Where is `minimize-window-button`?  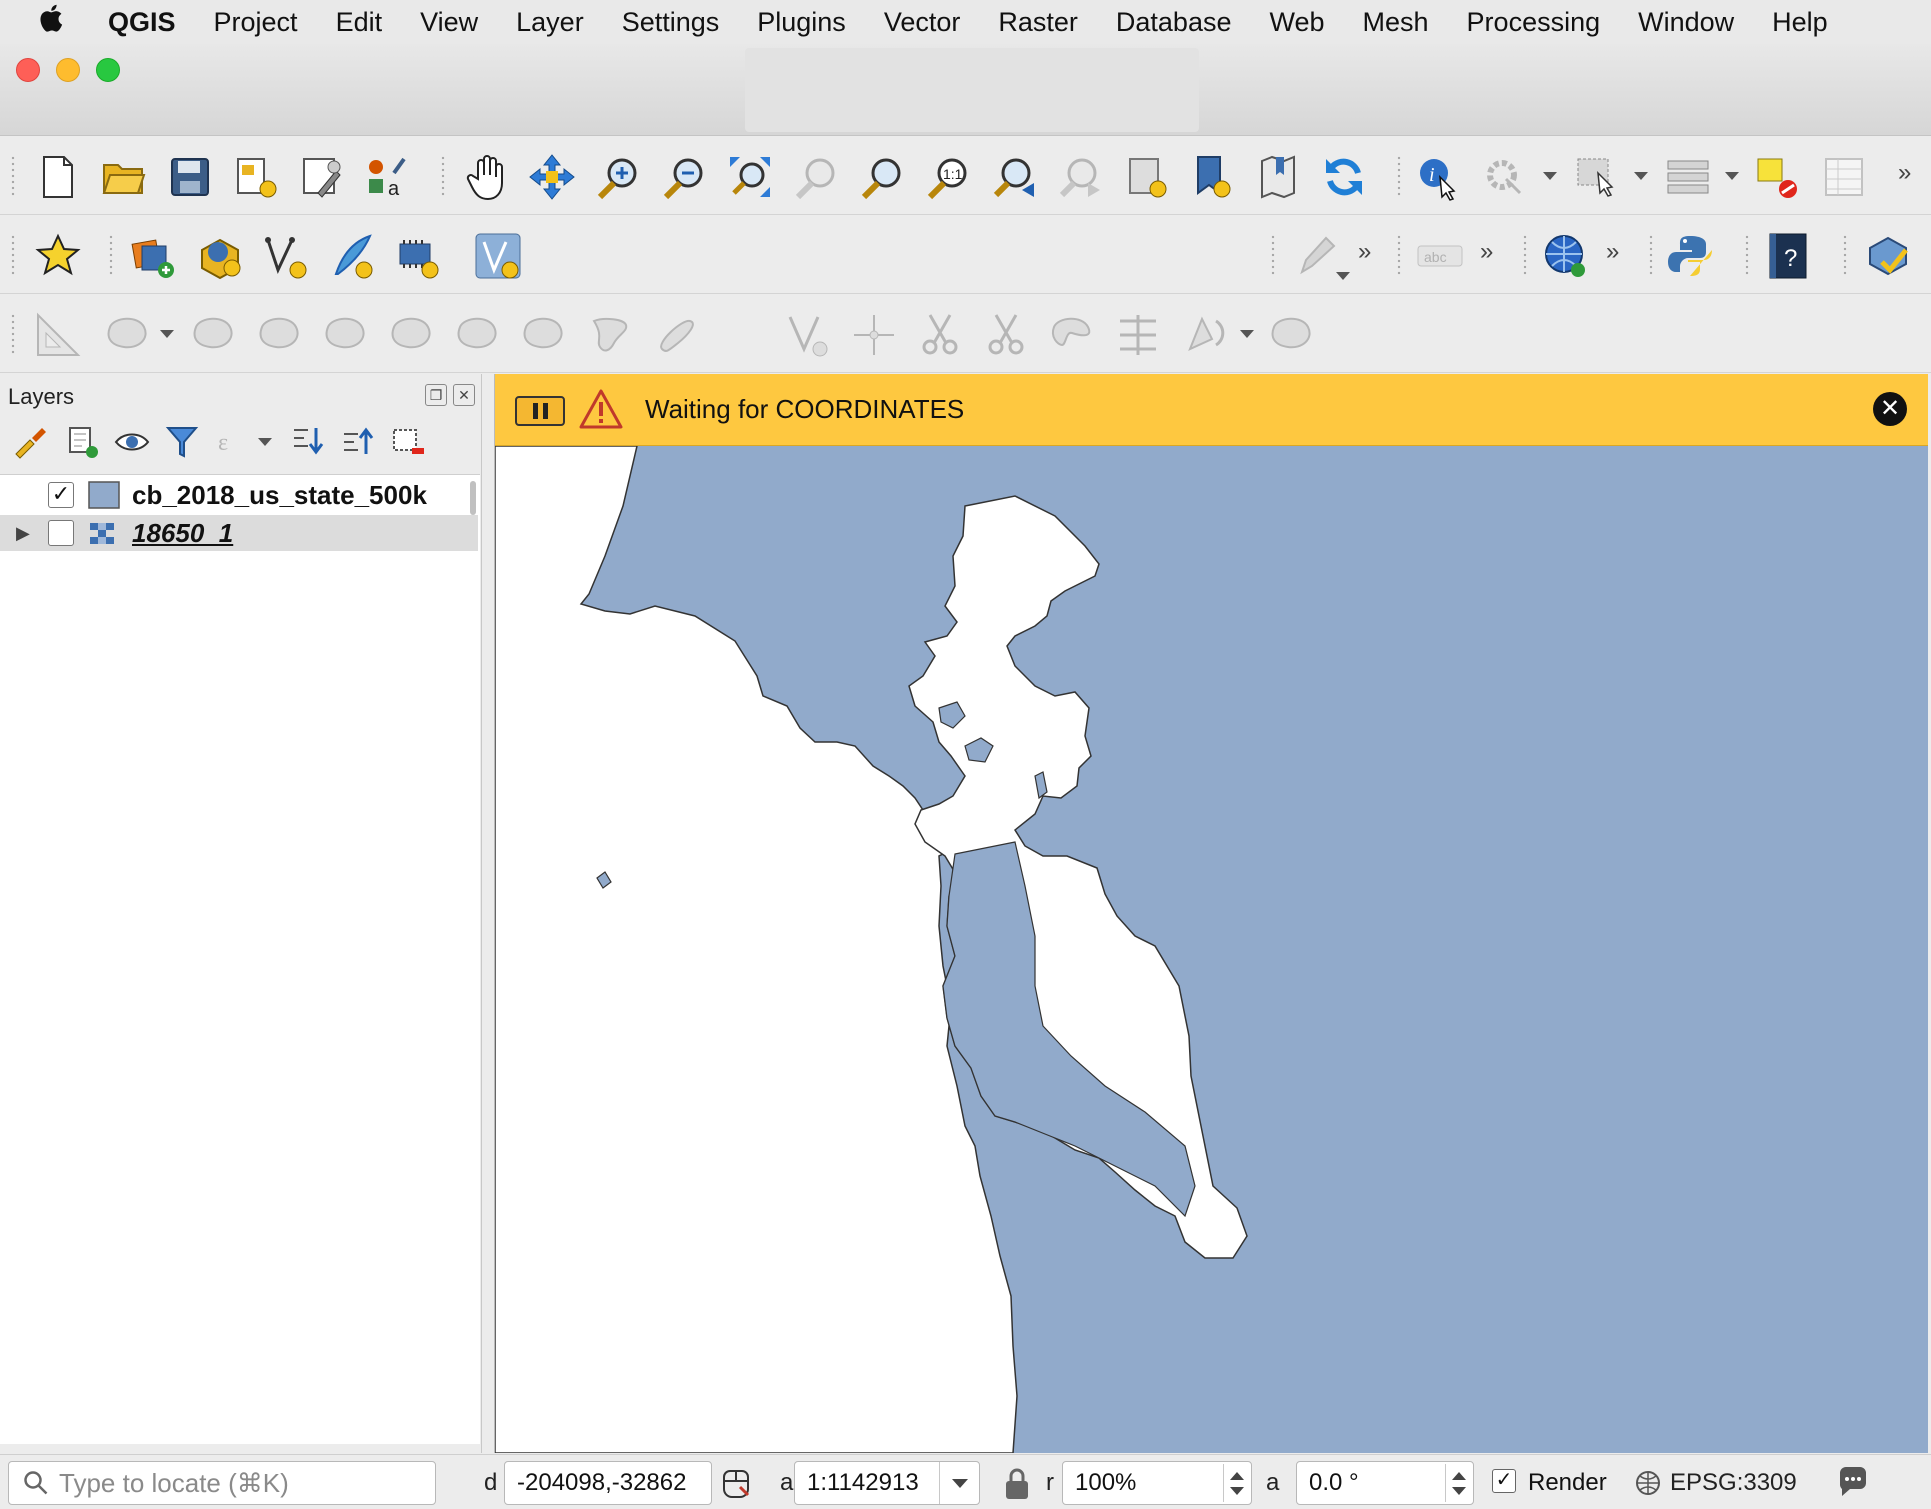 minimize-window-button is located at coordinates (68, 70).